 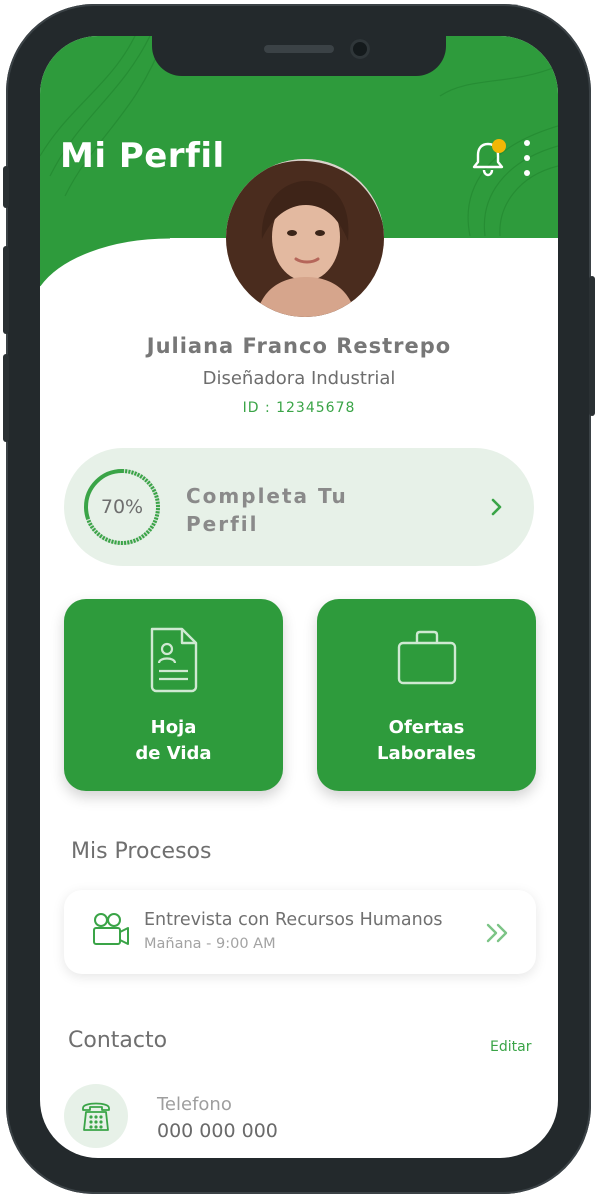 What do you see at coordinates (6, 290) in the screenshot?
I see `volume-up-button` at bounding box center [6, 290].